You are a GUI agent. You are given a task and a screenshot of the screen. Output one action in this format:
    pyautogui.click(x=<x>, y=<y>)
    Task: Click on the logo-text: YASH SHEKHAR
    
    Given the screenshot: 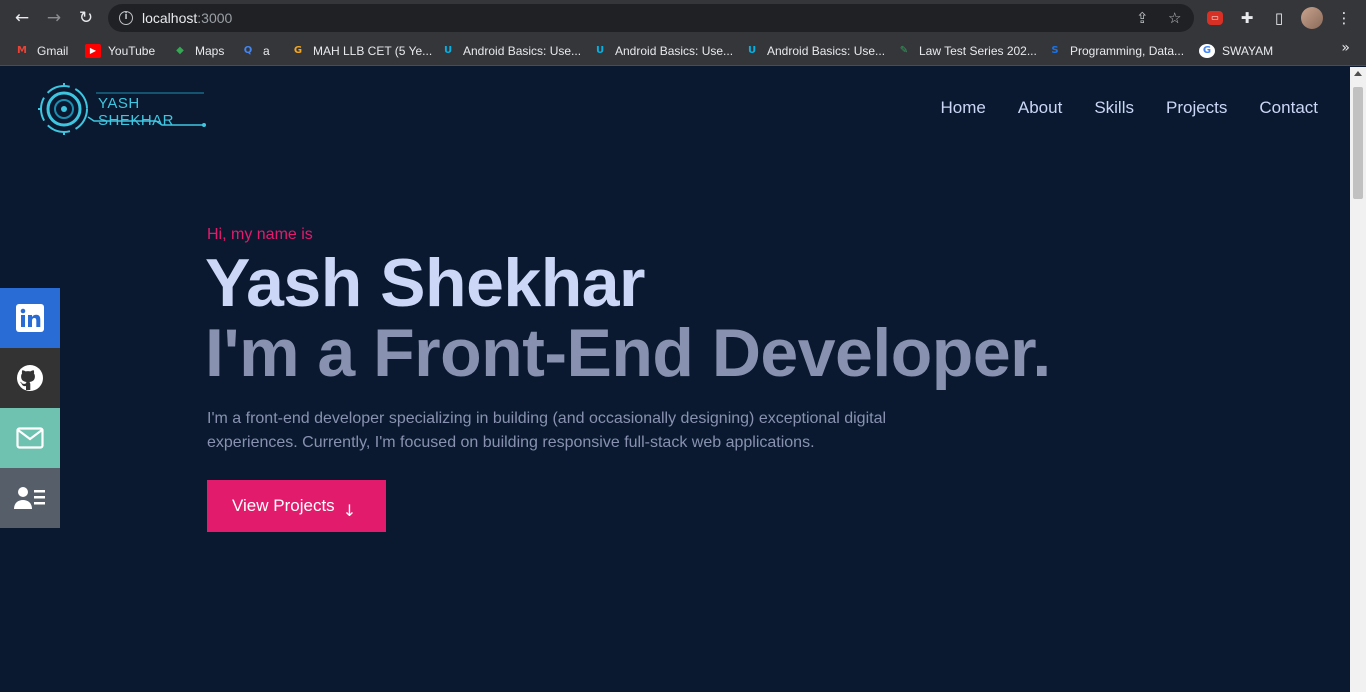 What is the action you would take?
    pyautogui.click(x=136, y=112)
    